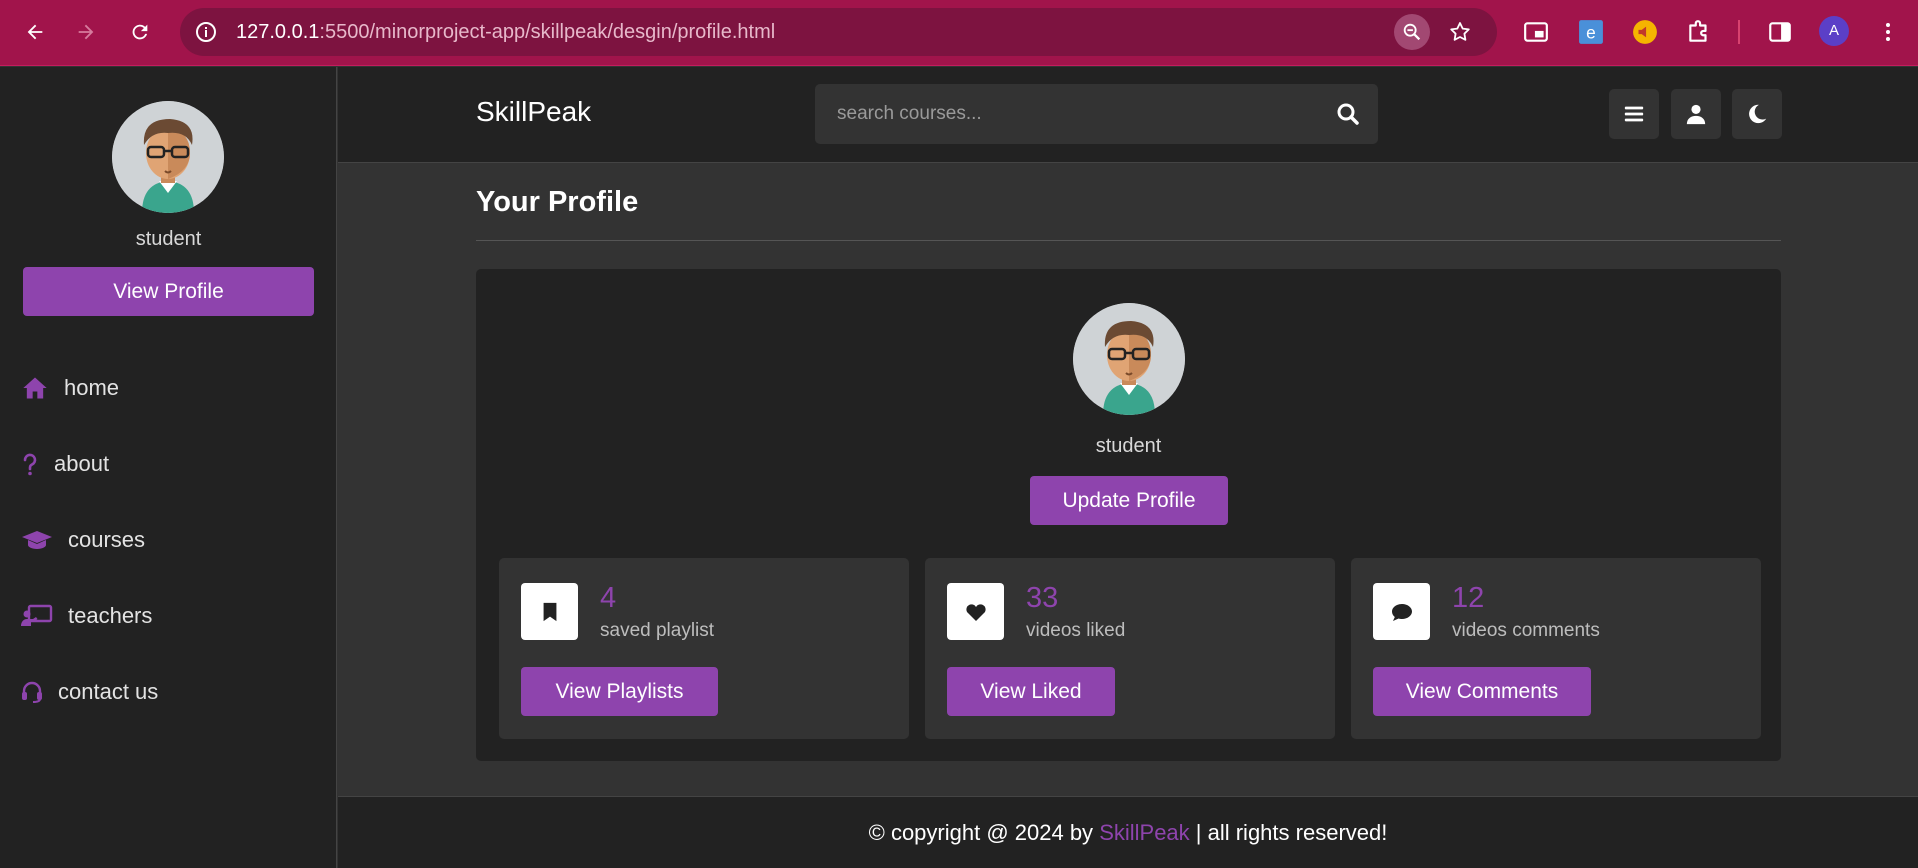 The height and width of the screenshot is (868, 1918). I want to click on profile-avatar, so click(1129, 359).